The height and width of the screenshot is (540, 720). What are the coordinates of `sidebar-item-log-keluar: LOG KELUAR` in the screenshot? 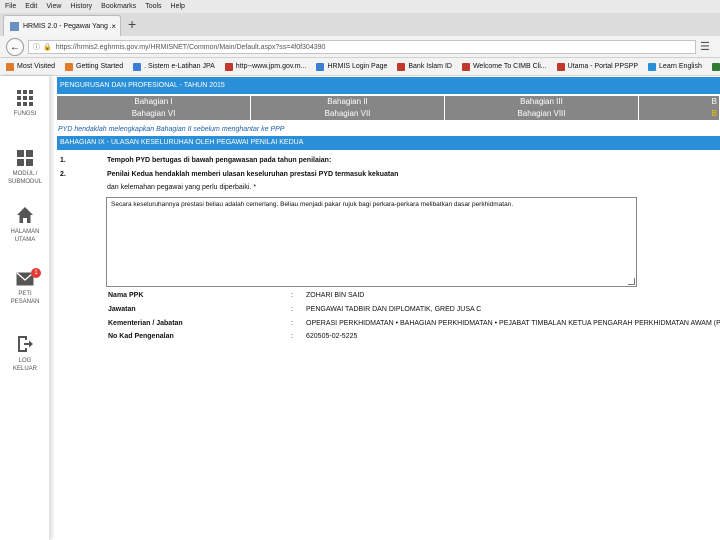 It's located at (25, 354).